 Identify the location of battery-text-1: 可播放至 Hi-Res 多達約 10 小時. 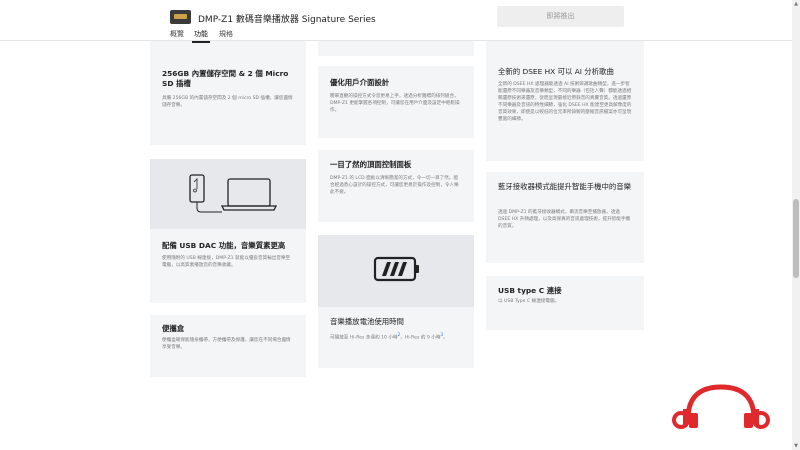
(364, 338).